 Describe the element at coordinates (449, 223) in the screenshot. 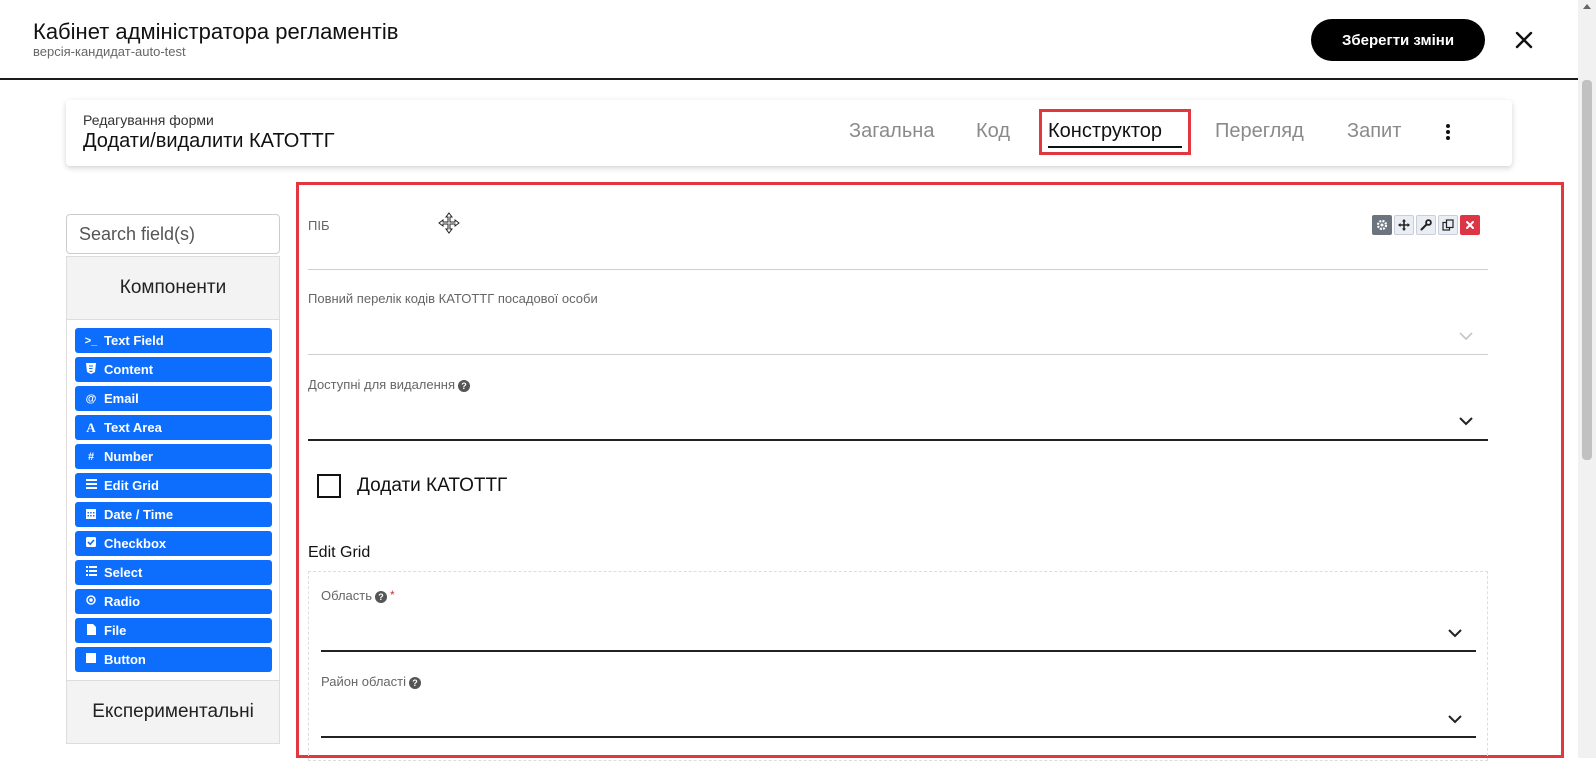

I see `move-cursor-icon` at that location.